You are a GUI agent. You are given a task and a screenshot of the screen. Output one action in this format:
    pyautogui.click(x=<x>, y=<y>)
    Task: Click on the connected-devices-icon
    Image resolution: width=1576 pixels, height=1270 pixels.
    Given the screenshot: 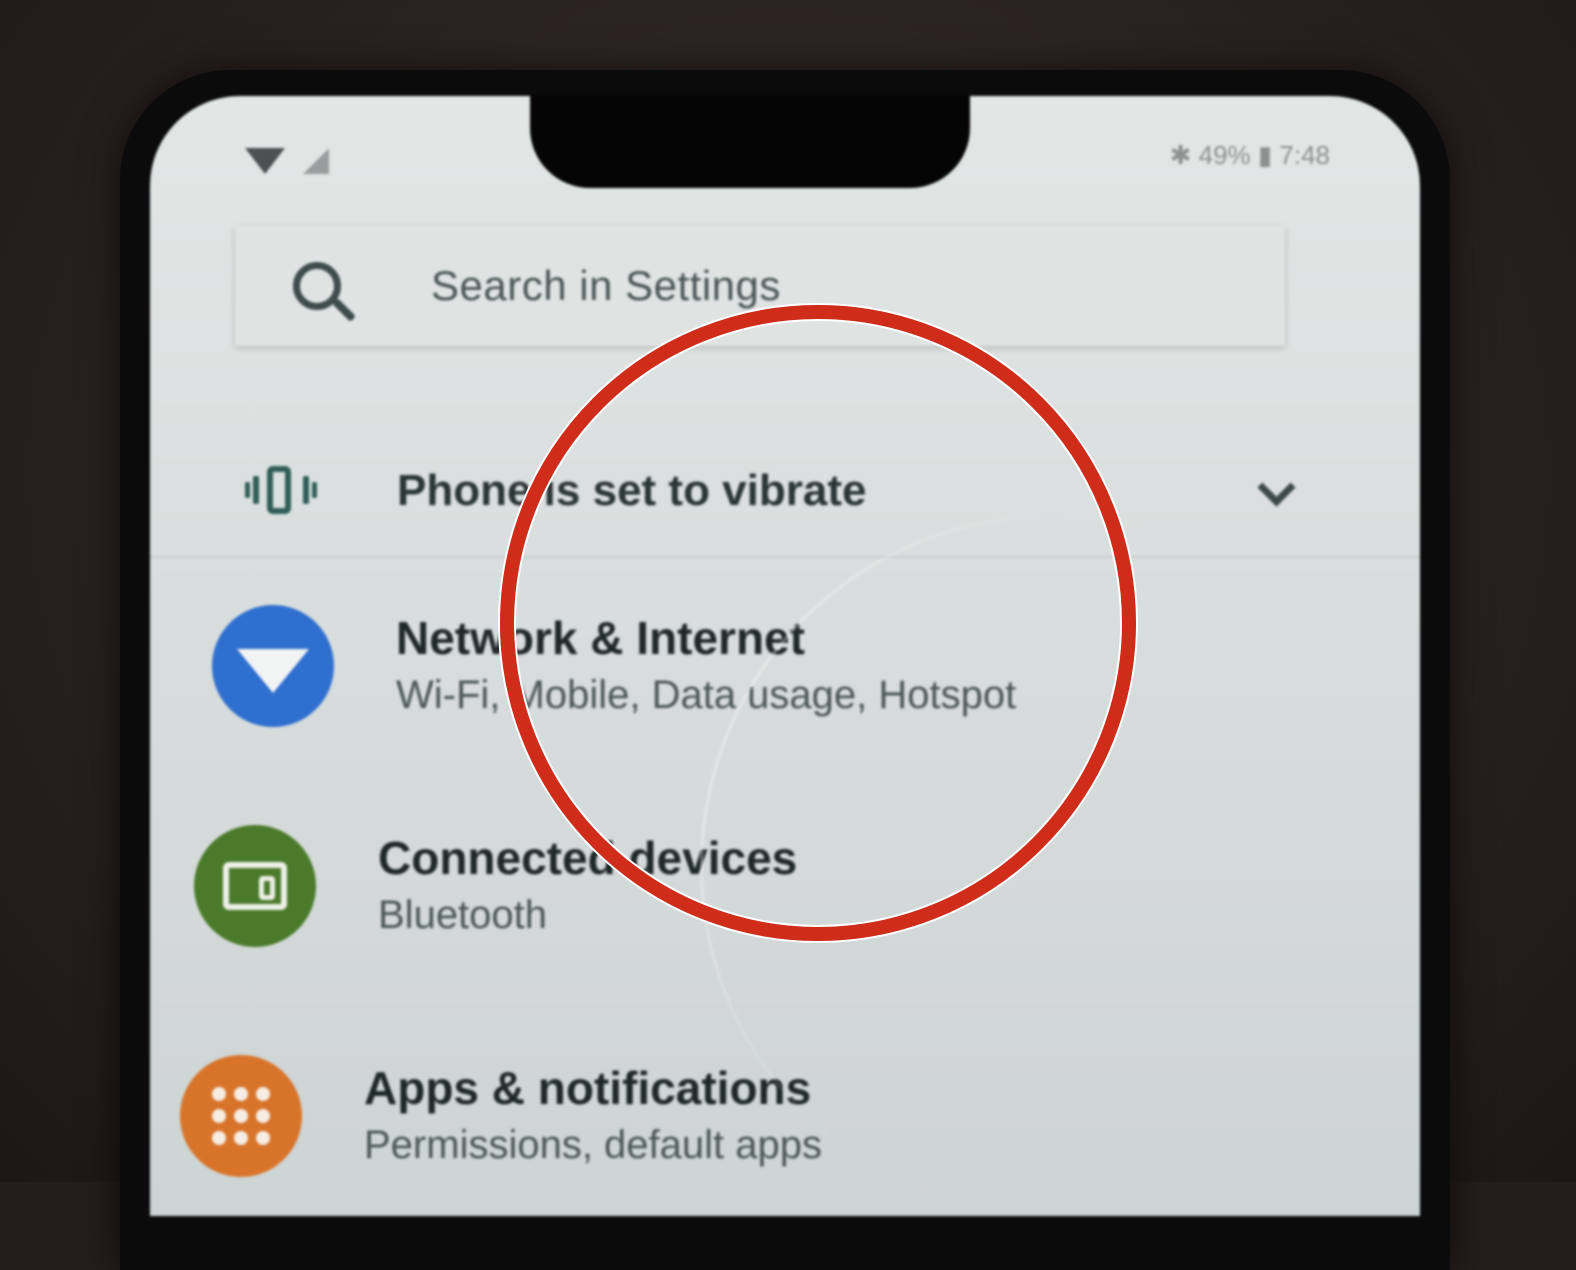 What is the action you would take?
    pyautogui.click(x=255, y=886)
    